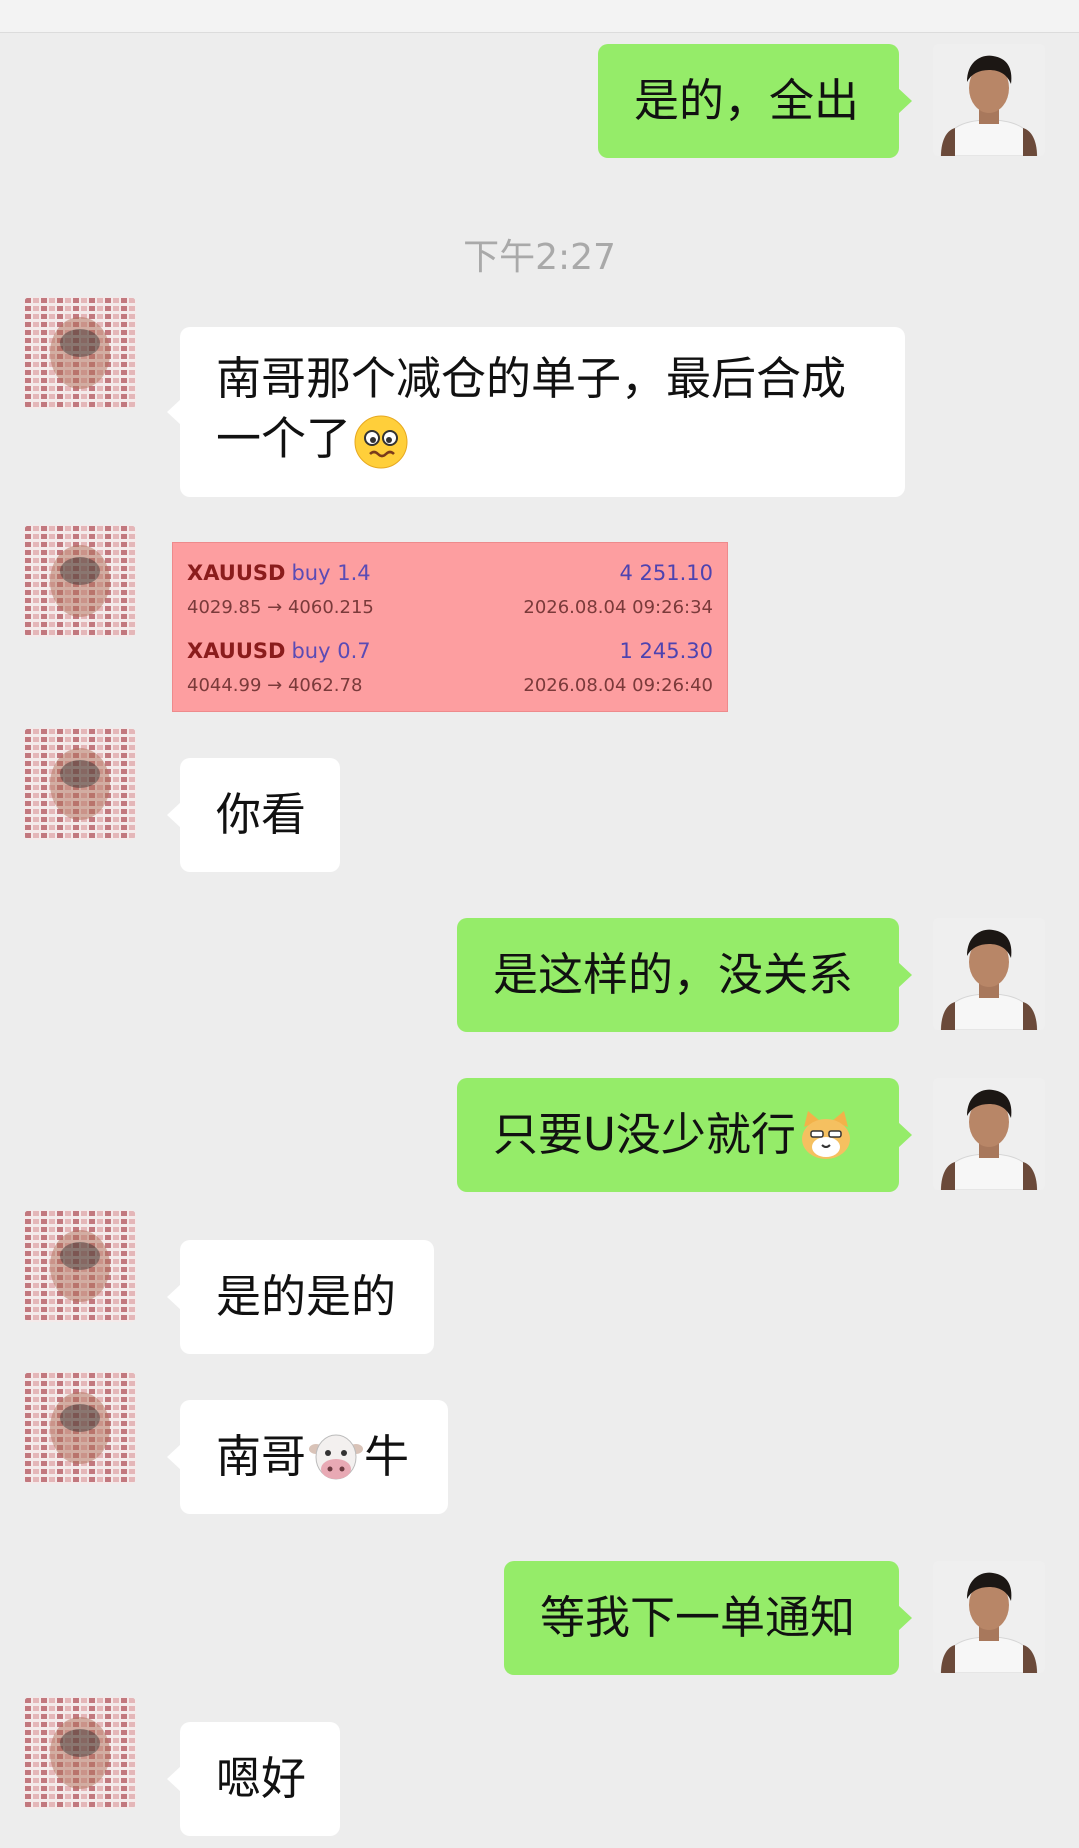  I want to click on message-bubble-received: 你看, so click(253, 815).